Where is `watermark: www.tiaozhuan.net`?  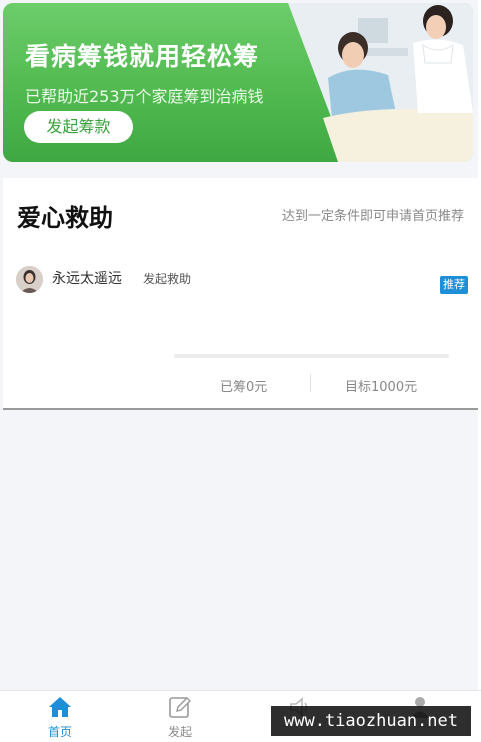 watermark: www.tiaozhuan.net is located at coordinates (371, 721).